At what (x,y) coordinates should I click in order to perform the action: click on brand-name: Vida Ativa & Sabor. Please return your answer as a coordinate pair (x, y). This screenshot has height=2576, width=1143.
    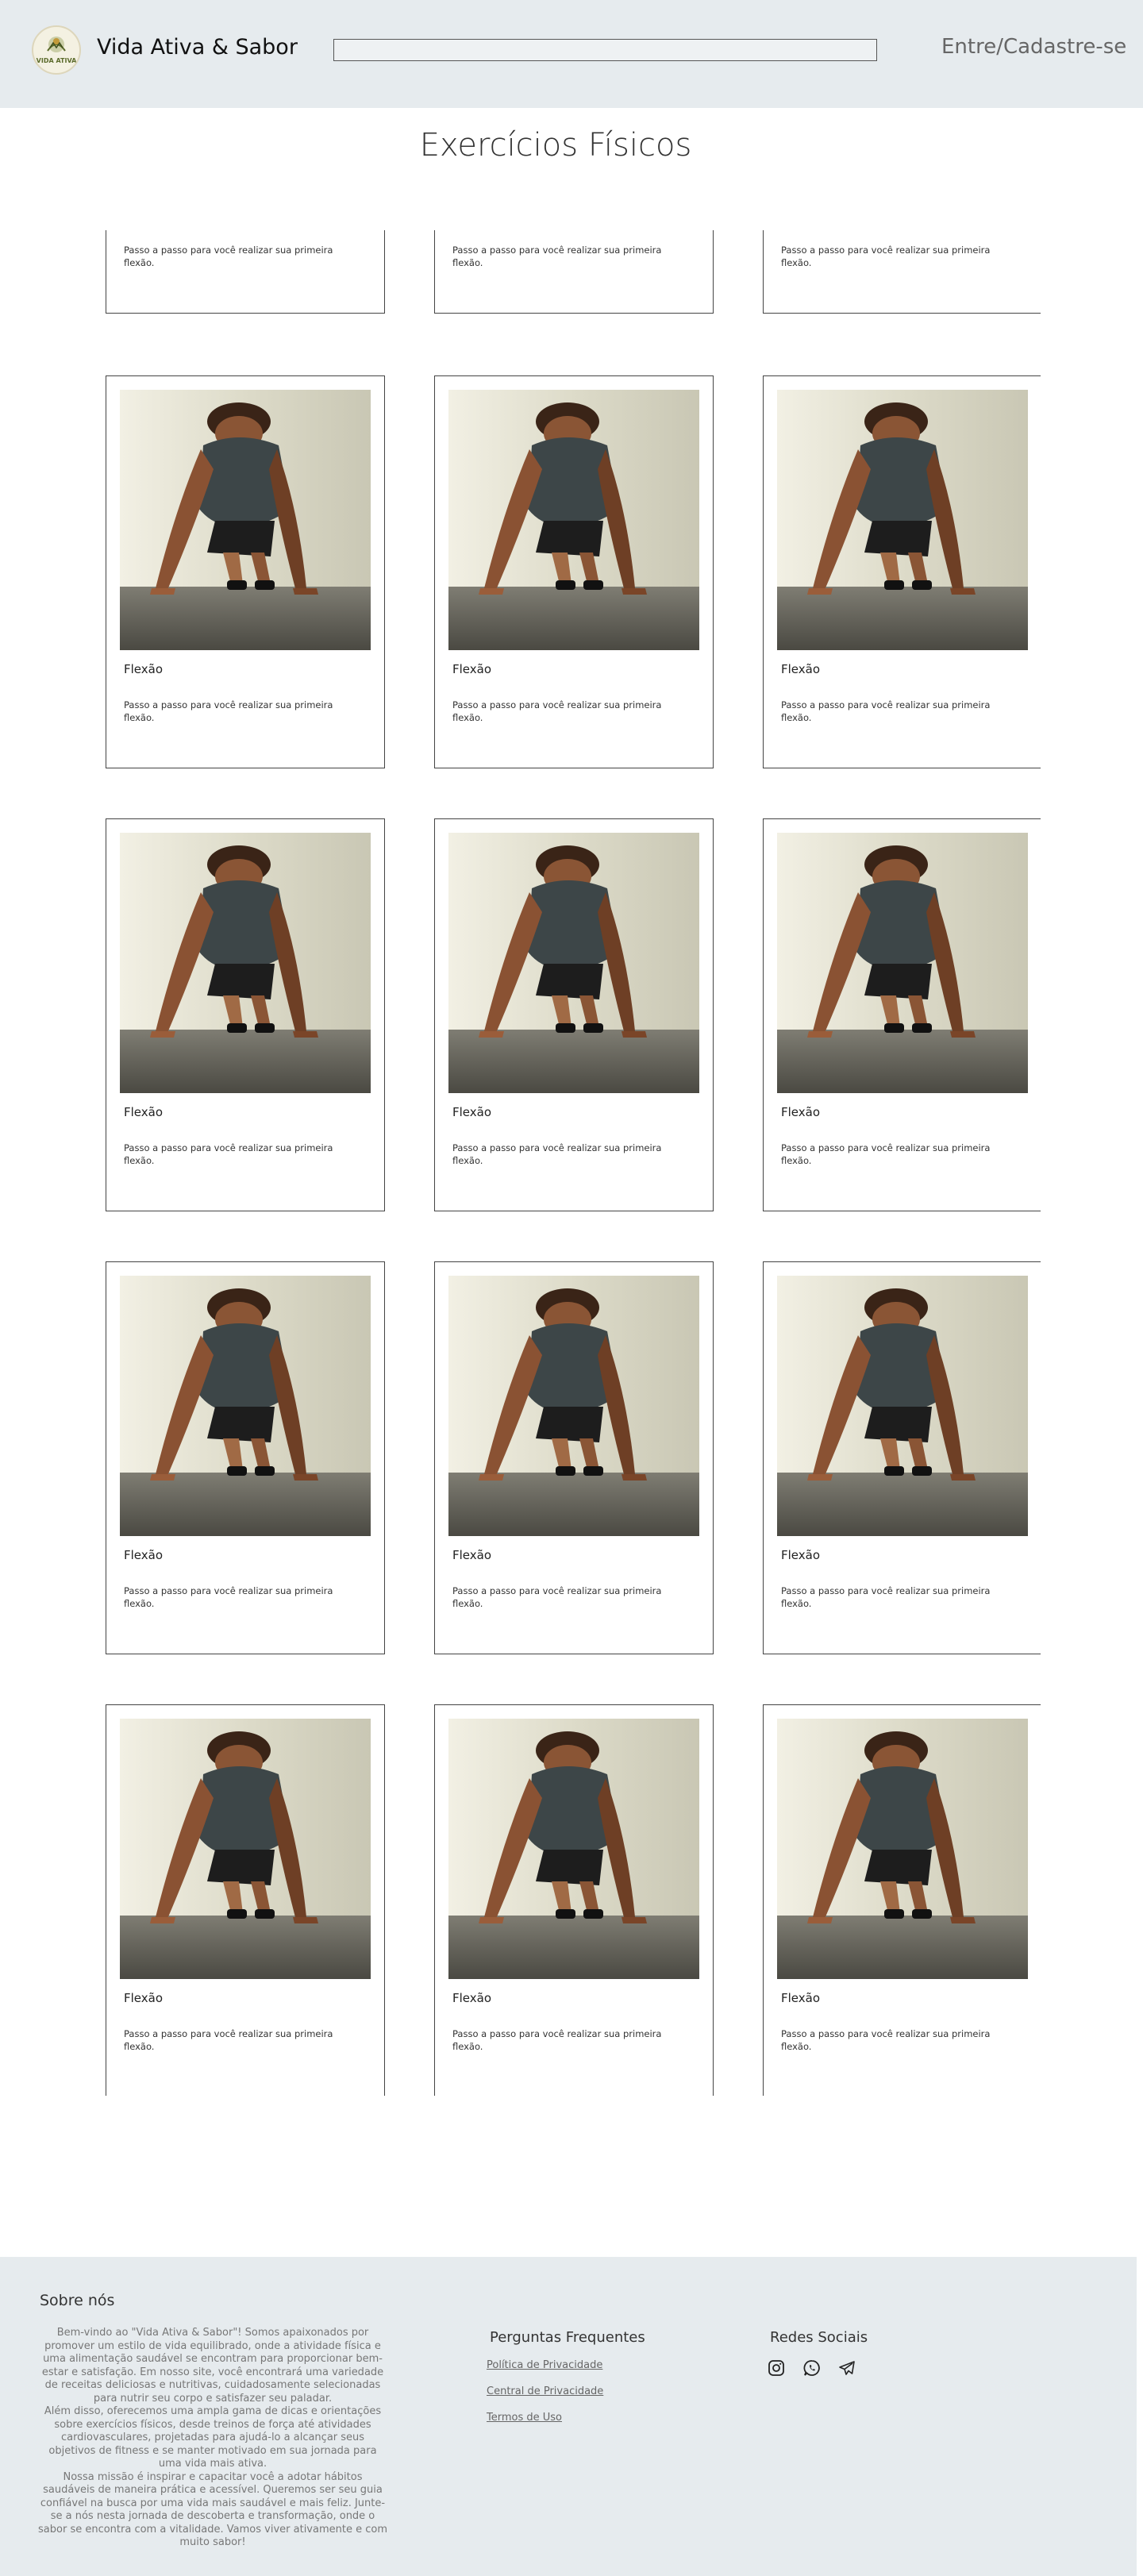
    Looking at the image, I should click on (197, 47).